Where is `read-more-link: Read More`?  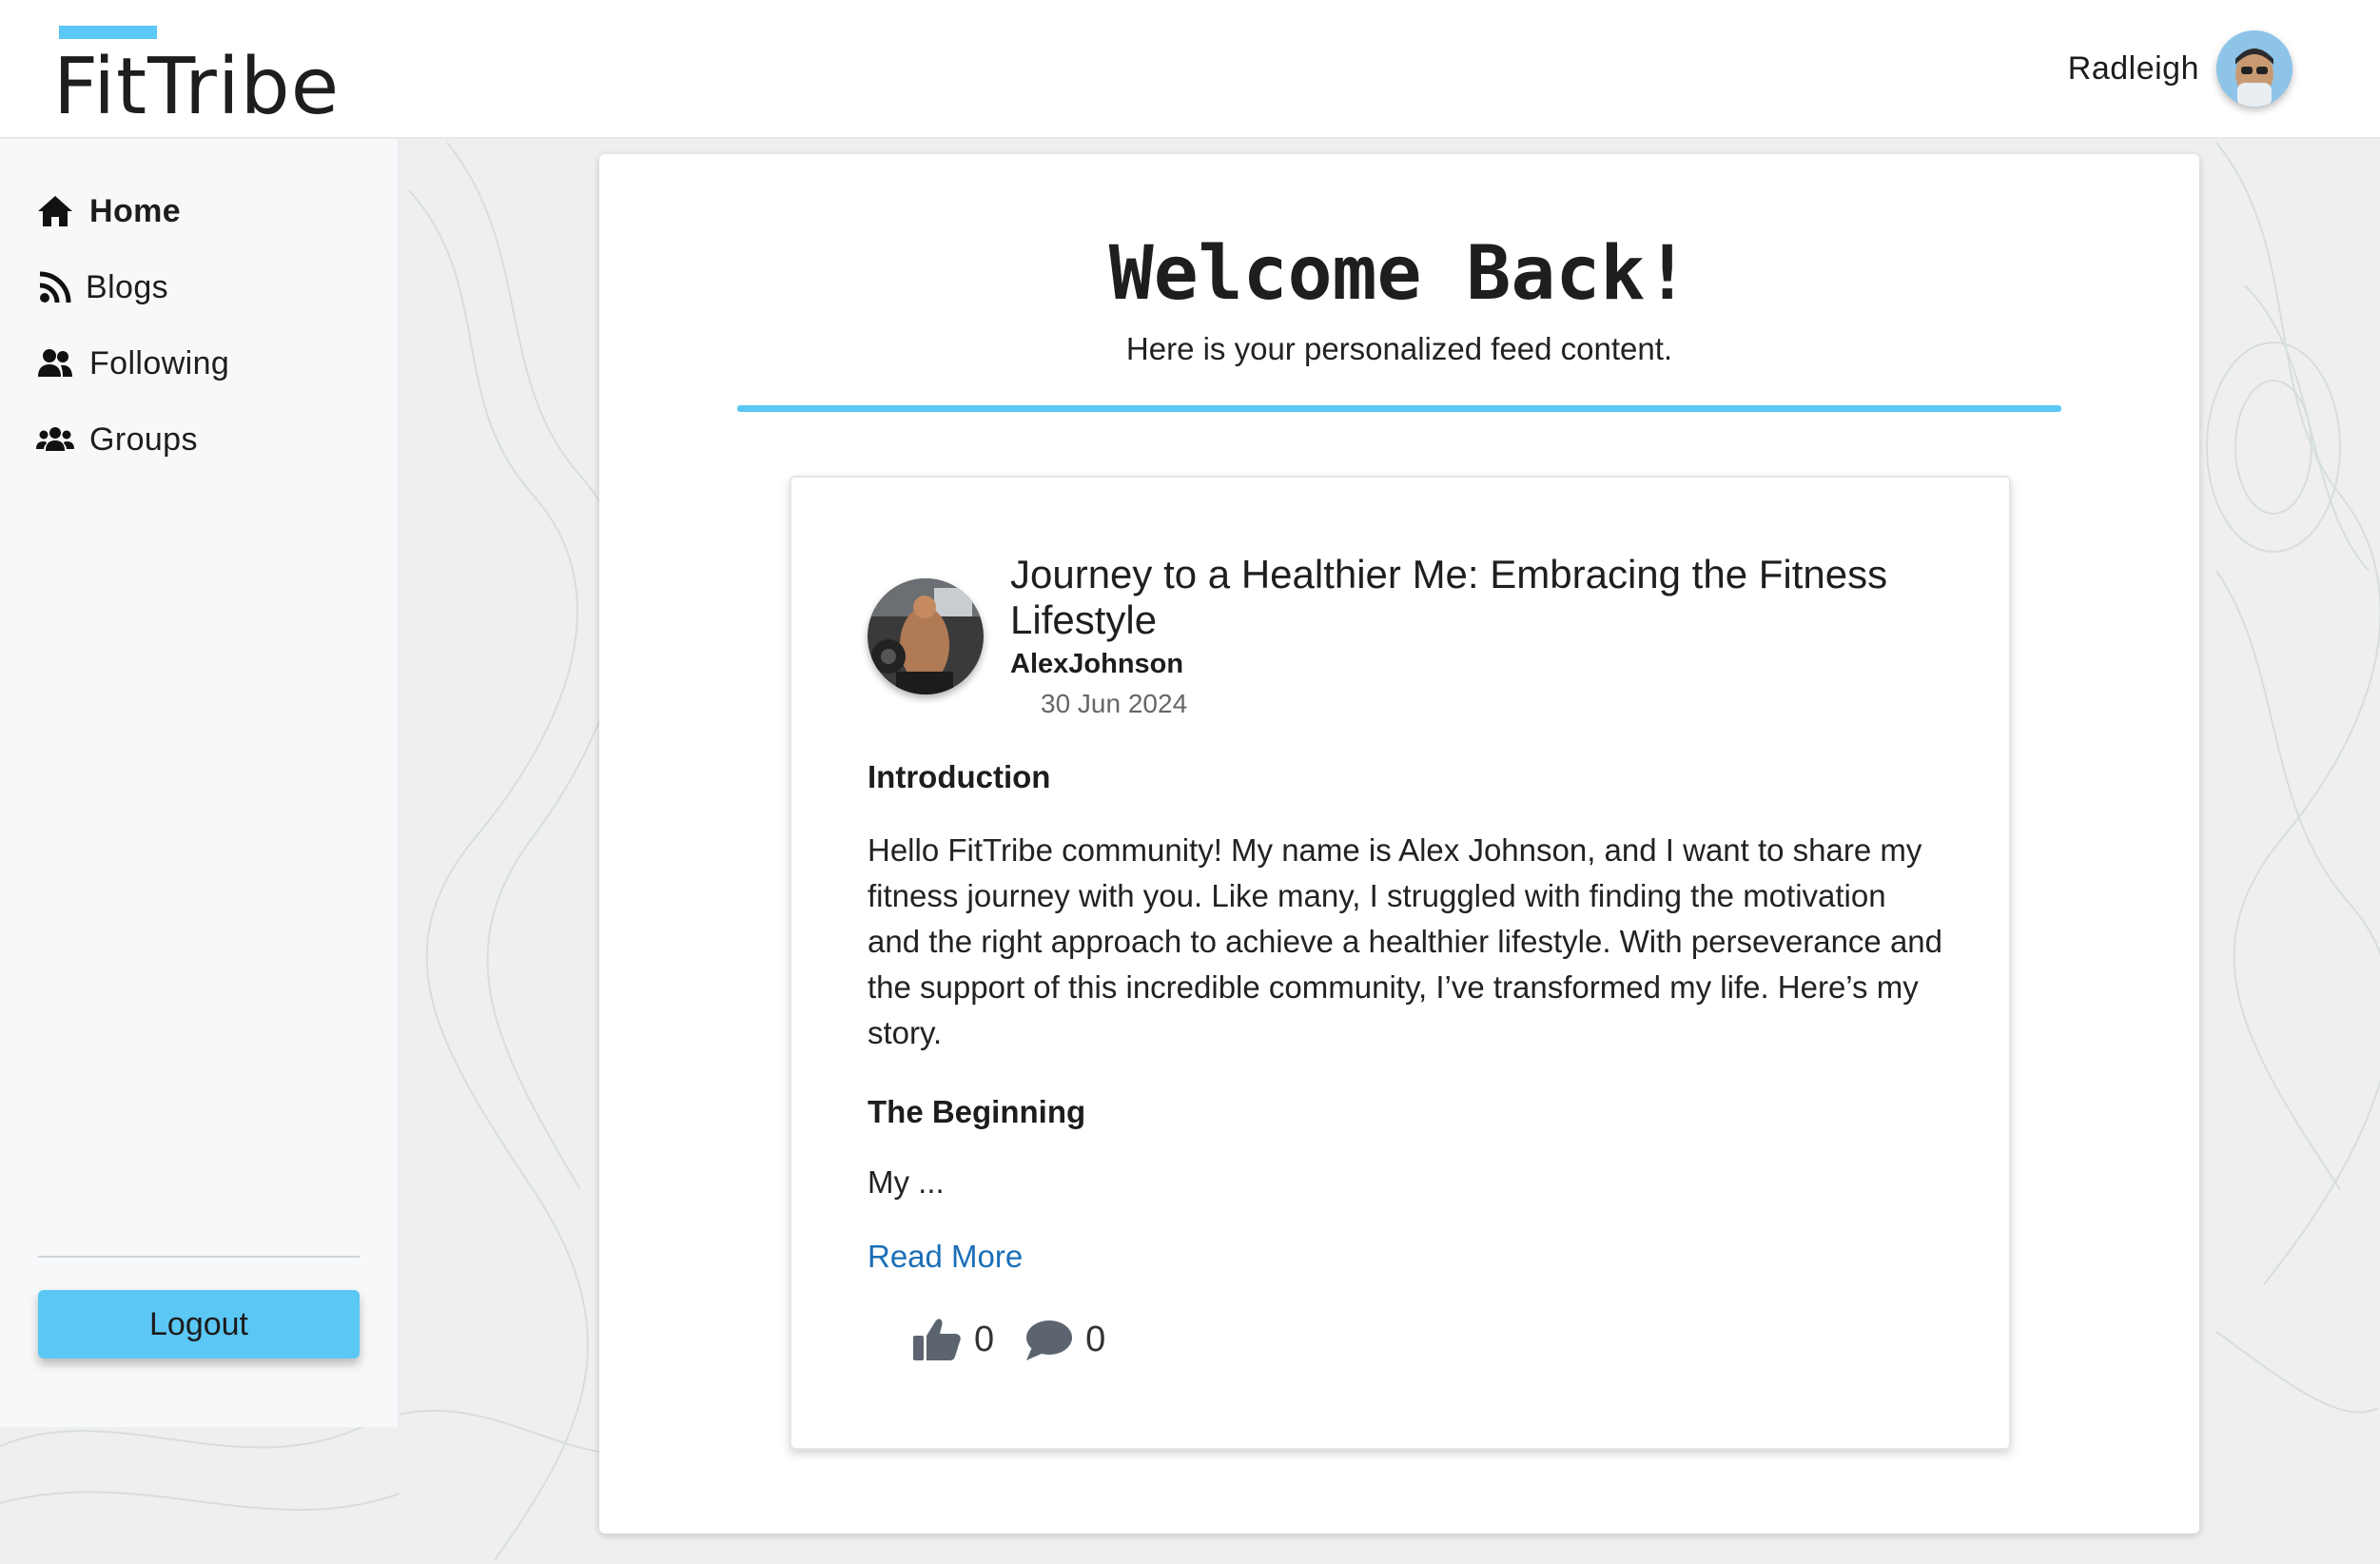 read-more-link: Read More is located at coordinates (945, 1257).